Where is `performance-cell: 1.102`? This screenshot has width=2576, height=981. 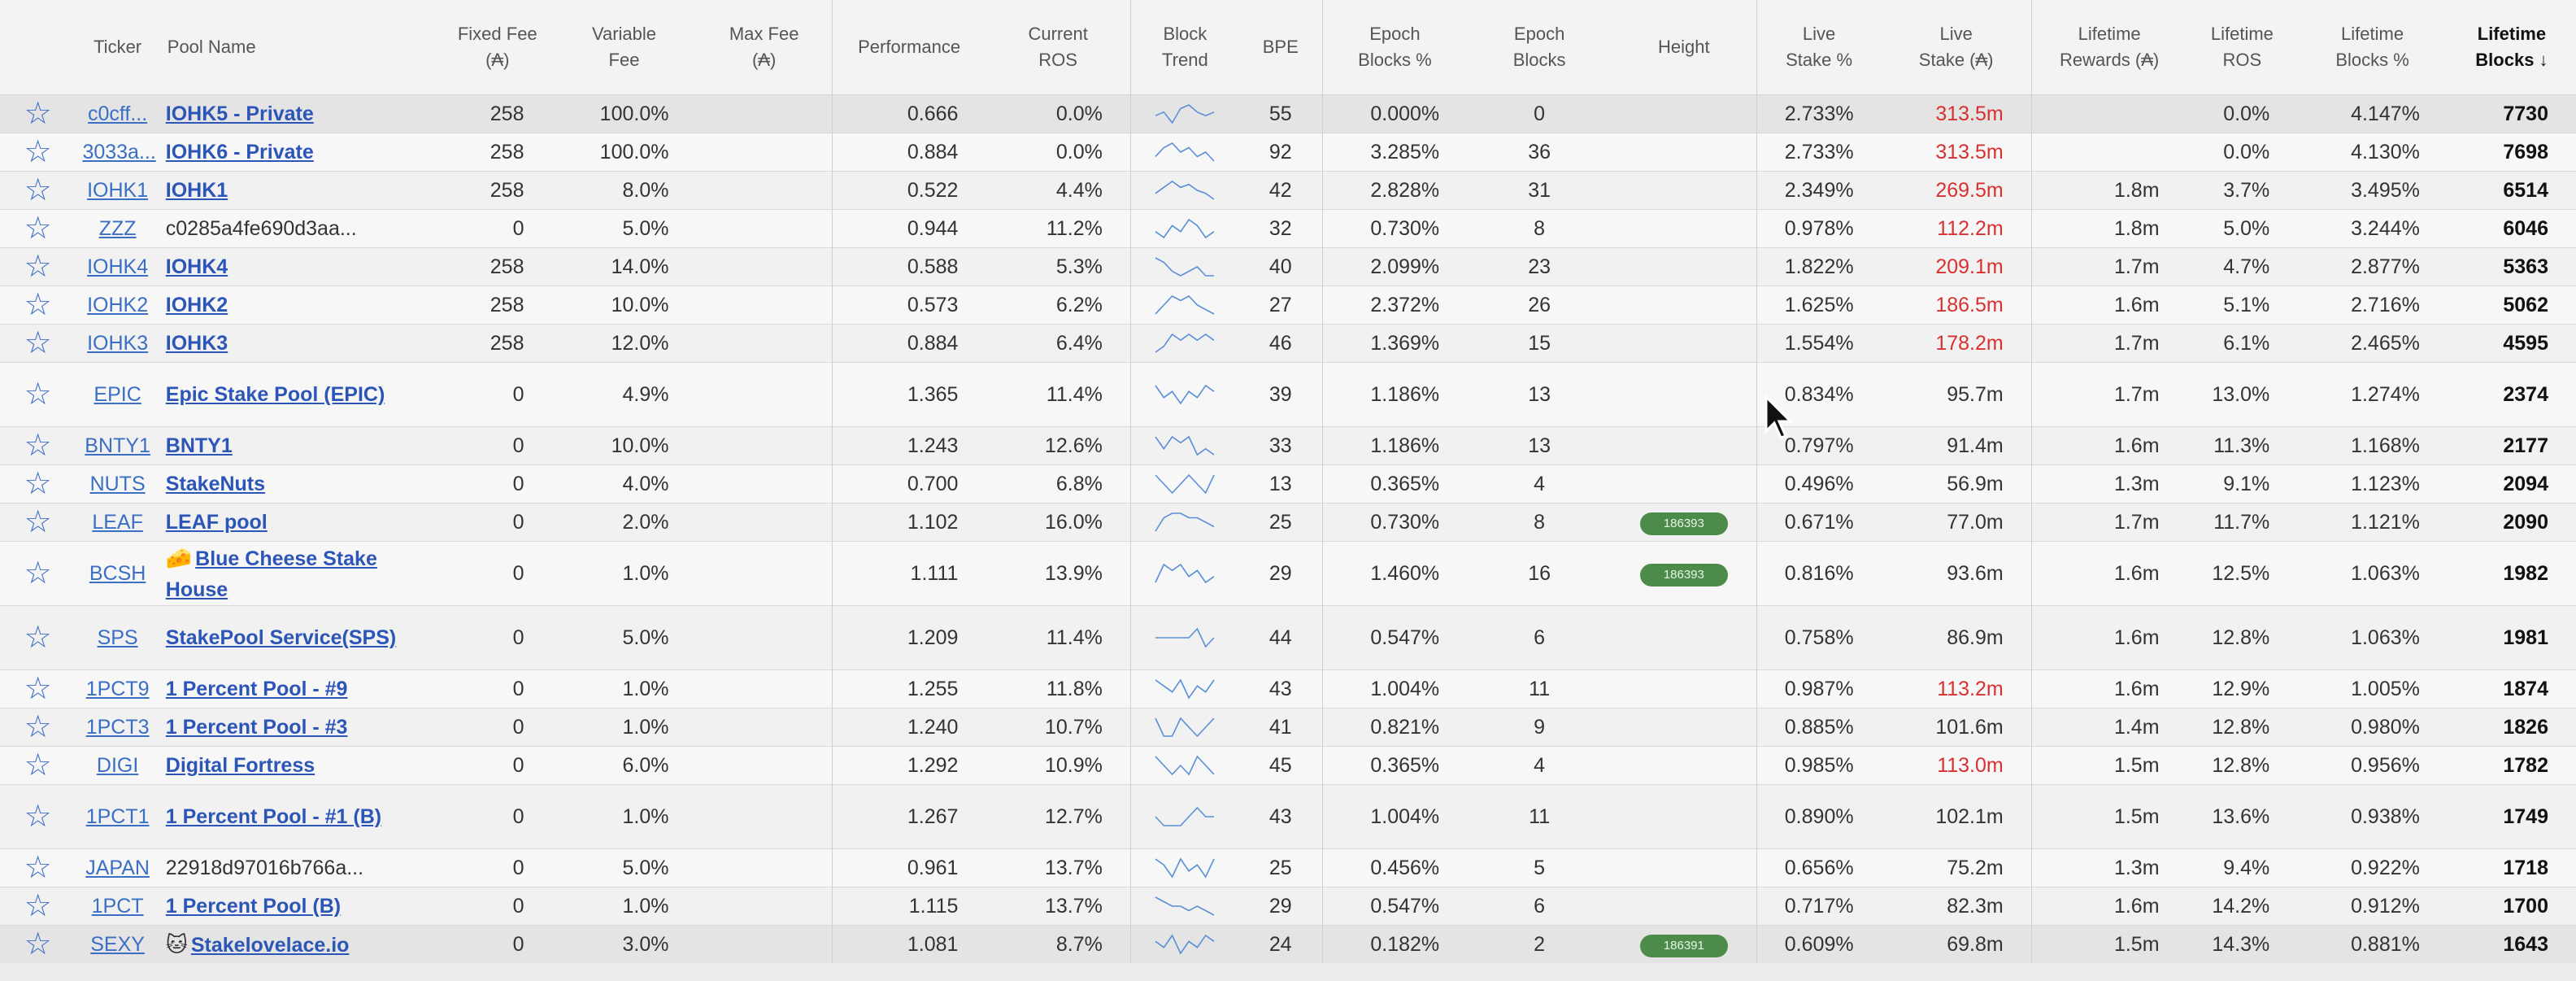
performance-cell: 1.102 is located at coordinates (909, 522).